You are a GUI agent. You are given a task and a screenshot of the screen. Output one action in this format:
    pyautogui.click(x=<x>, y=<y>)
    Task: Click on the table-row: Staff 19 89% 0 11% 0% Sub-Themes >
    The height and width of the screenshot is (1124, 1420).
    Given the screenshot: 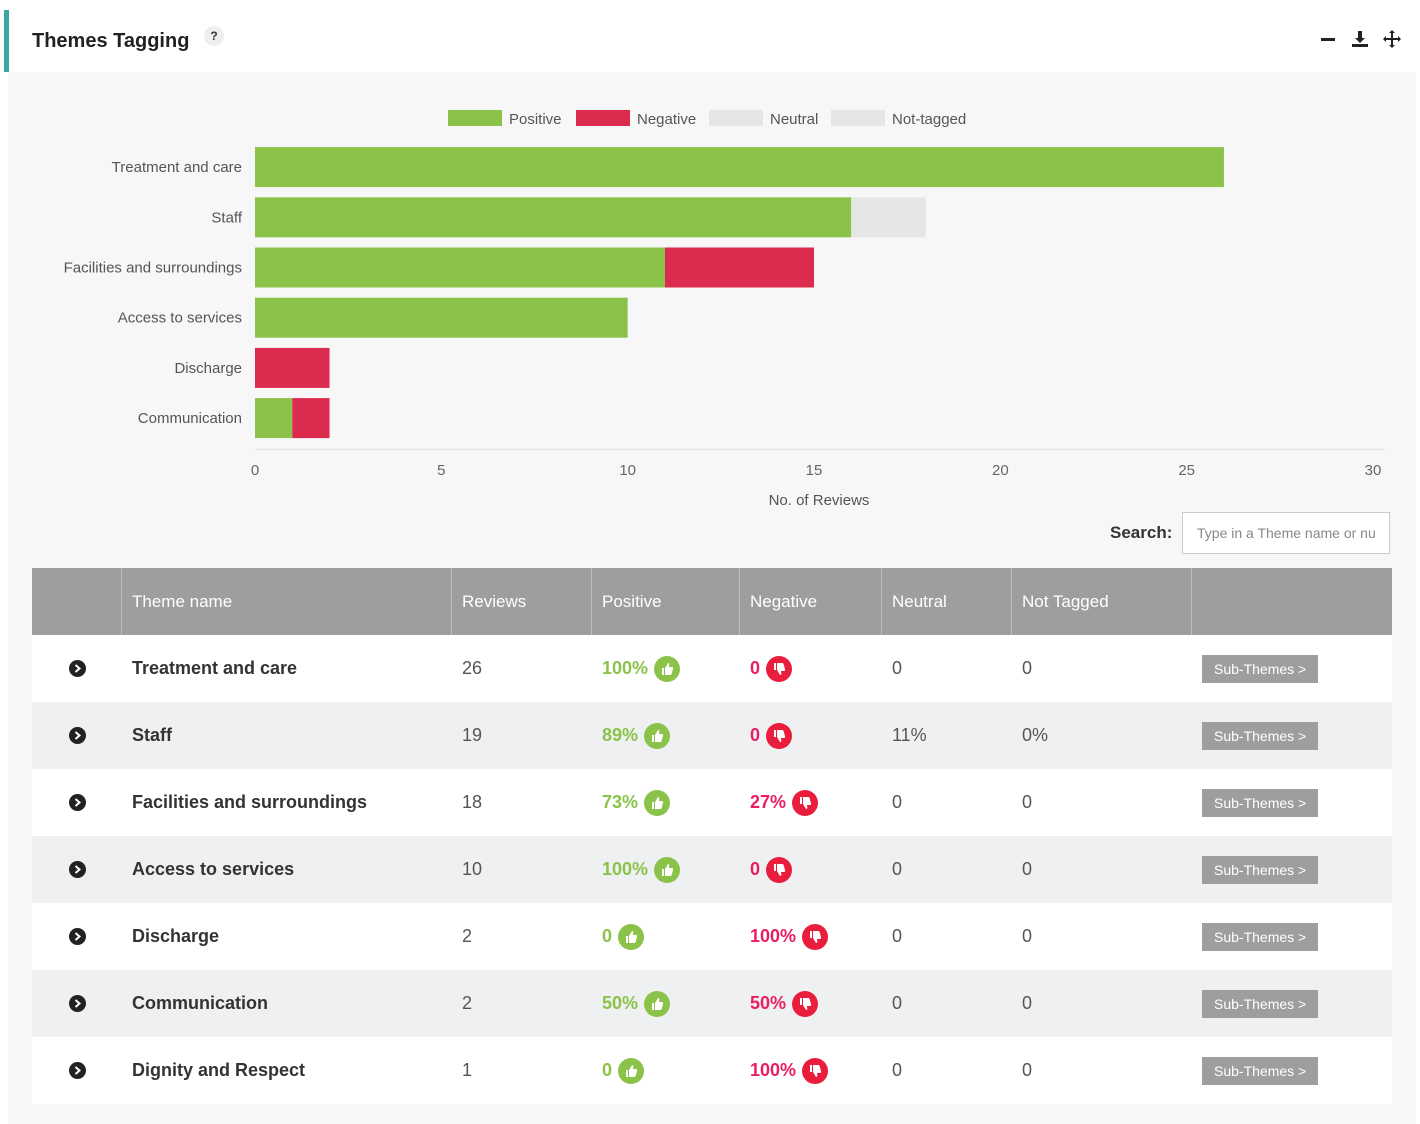 What is the action you would take?
    pyautogui.click(x=712, y=735)
    